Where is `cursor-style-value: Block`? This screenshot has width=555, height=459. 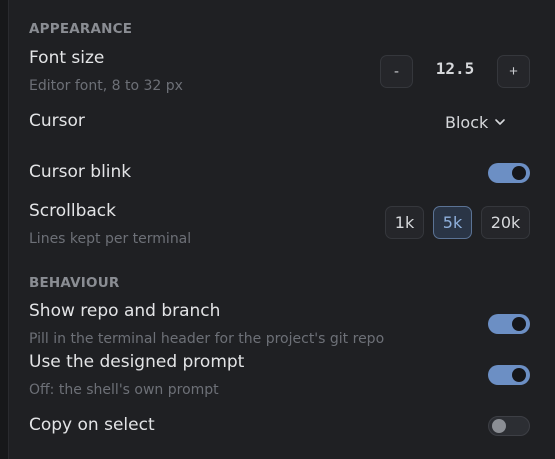 cursor-style-value: Block is located at coordinates (467, 122).